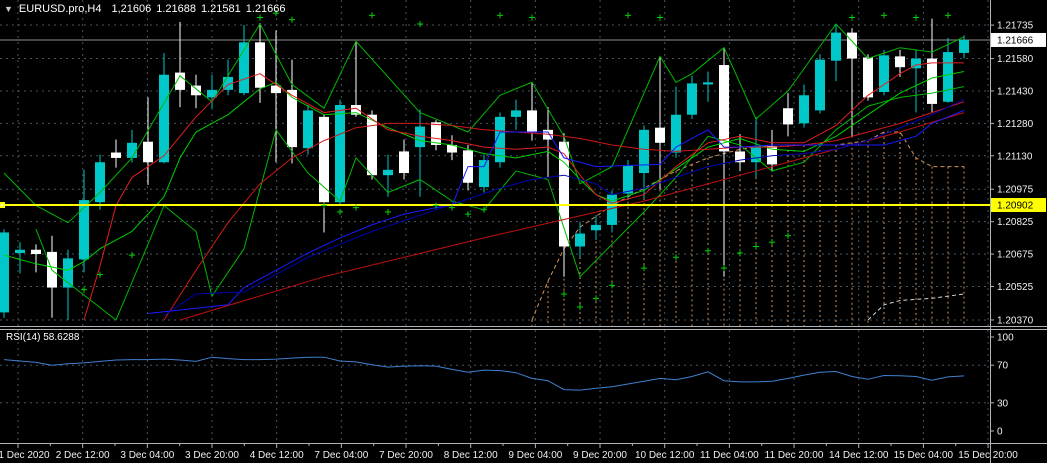  What do you see at coordinates (924, 455) in the screenshot?
I see `time-axis-label: 15 Dec 04:00` at bounding box center [924, 455].